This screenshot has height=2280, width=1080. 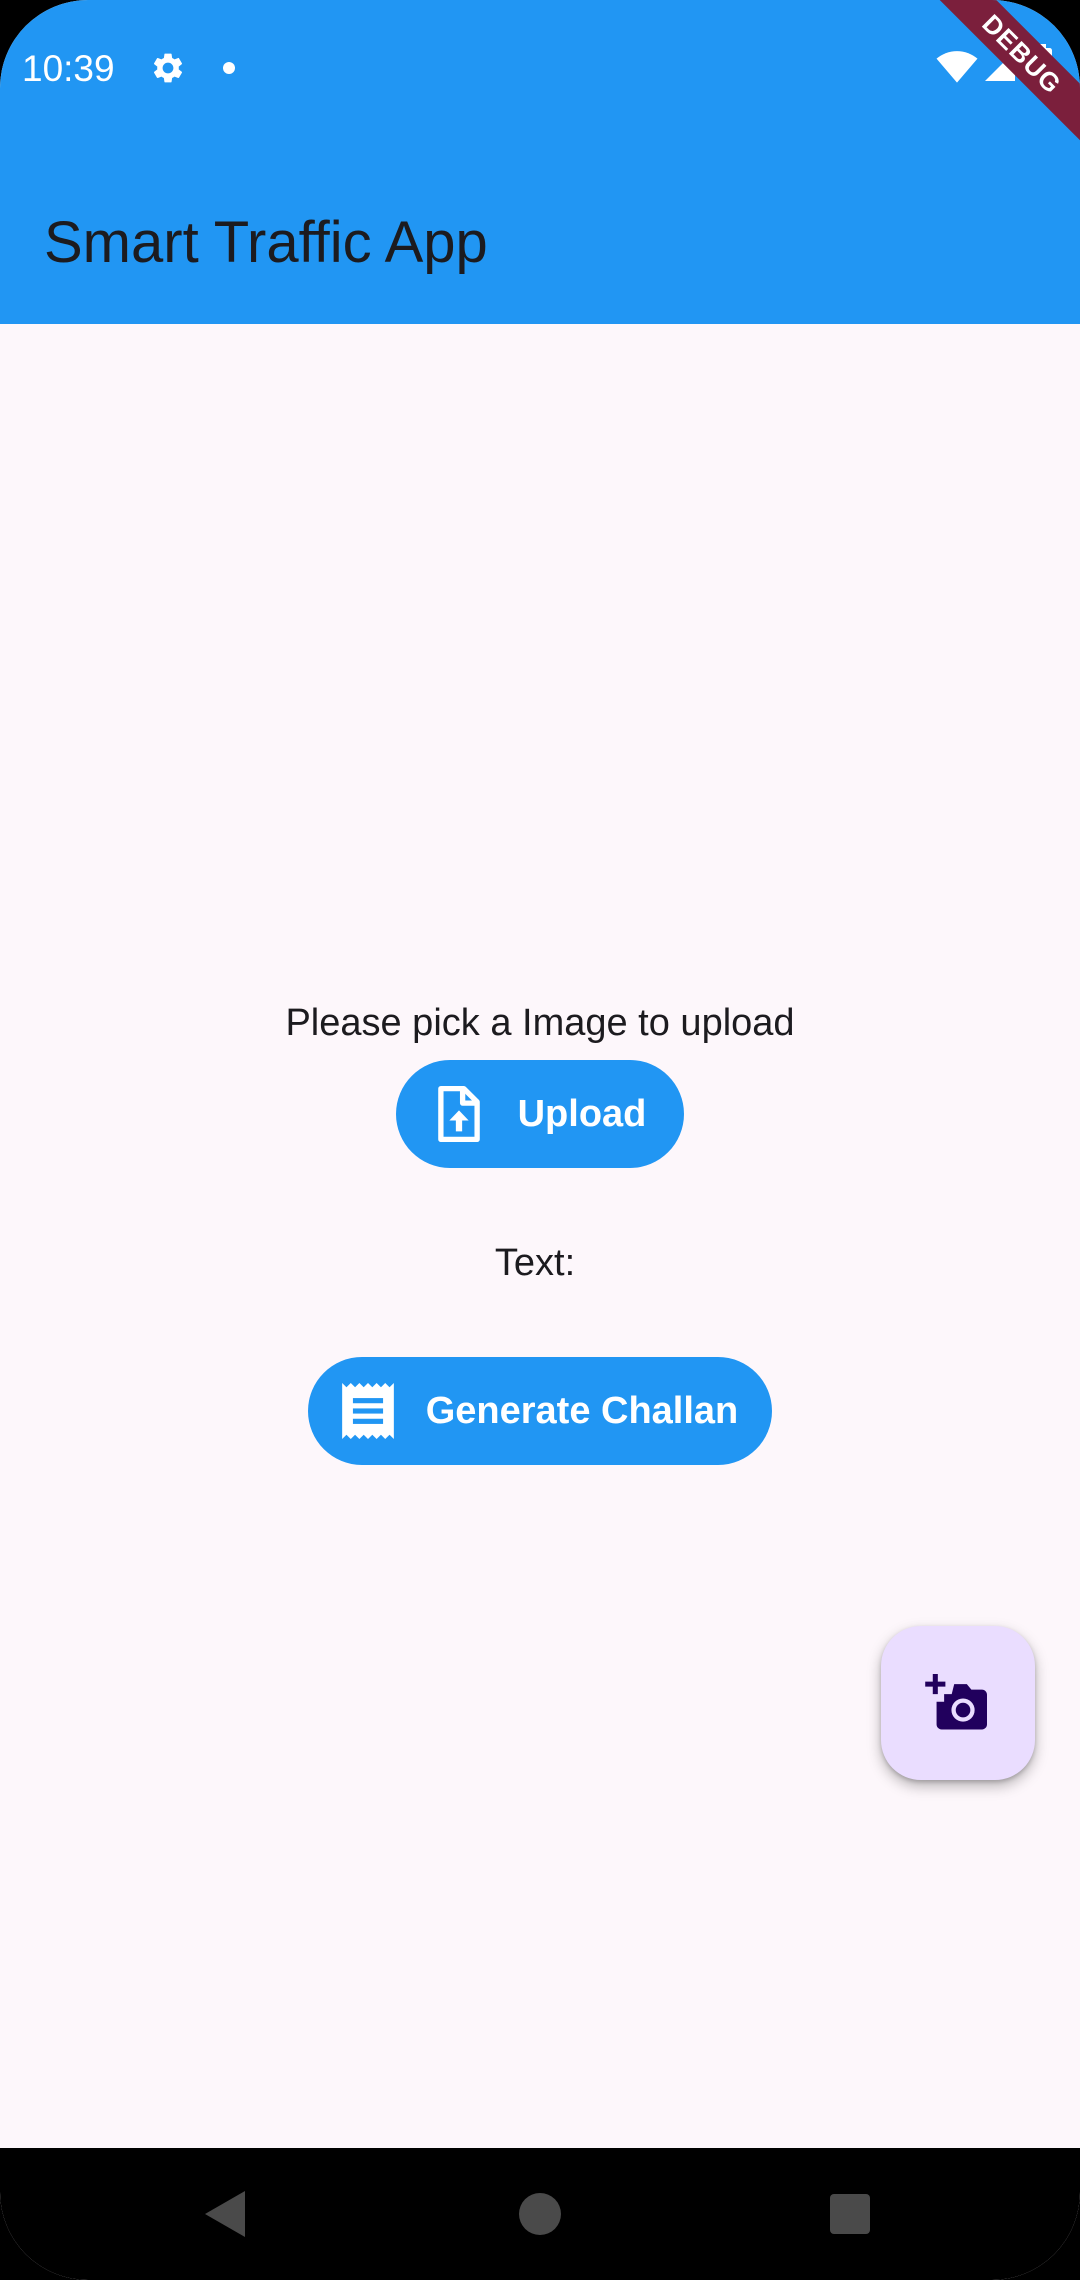 I want to click on add-camera-icon, so click(x=958, y=1703).